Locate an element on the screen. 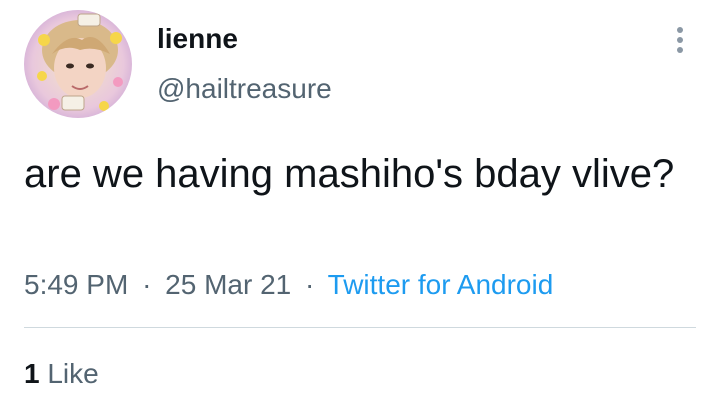  more-options-button is located at coordinates (680, 40).